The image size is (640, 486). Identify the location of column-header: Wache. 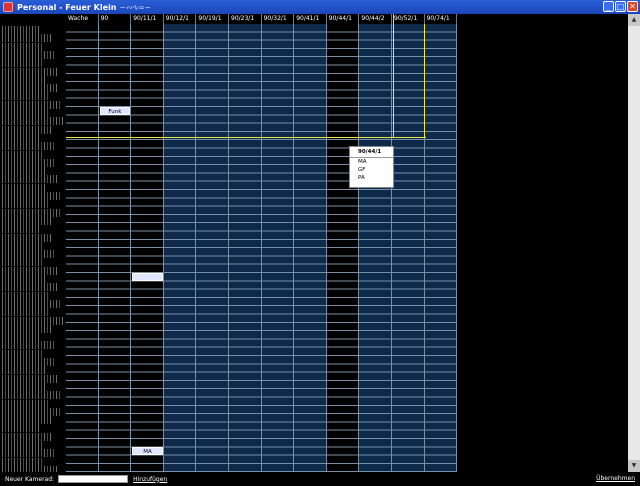
(82, 19).